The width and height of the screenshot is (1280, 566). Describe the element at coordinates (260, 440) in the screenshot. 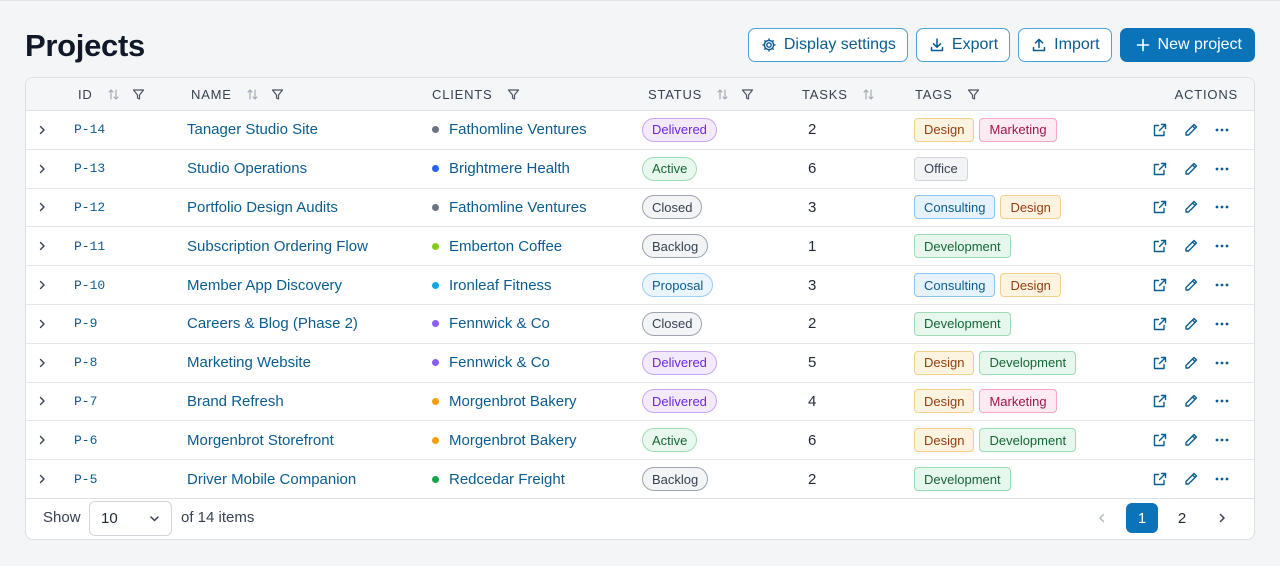

I see `project-name-link: Morgenbrot Storefront` at that location.